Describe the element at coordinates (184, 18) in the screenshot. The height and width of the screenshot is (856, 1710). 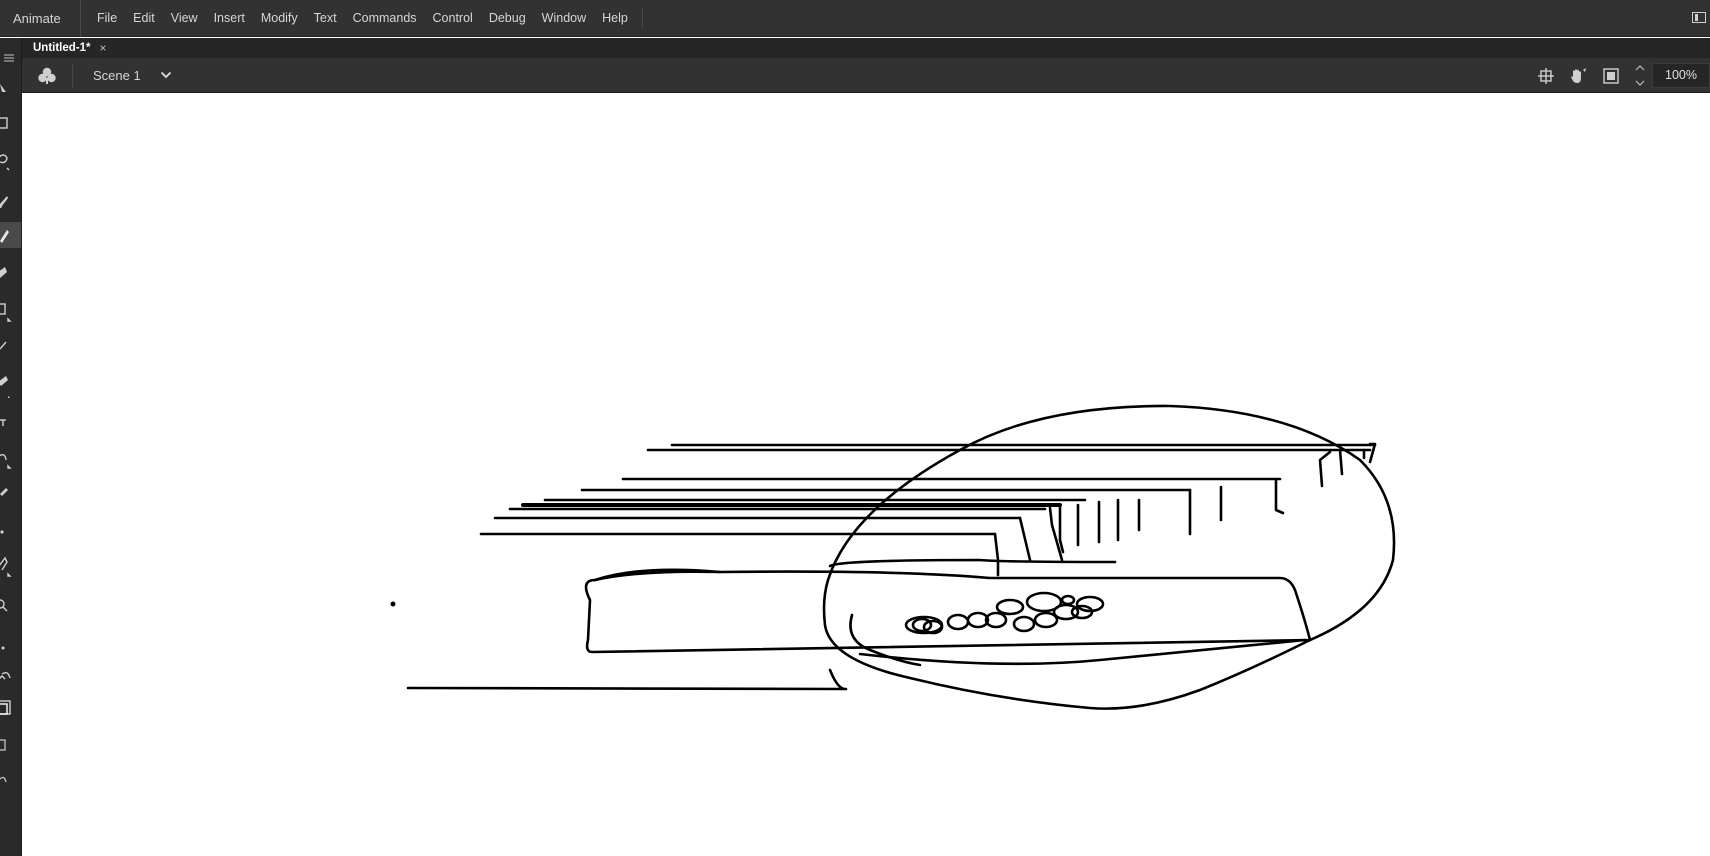
I see `menu-view: View` at that location.